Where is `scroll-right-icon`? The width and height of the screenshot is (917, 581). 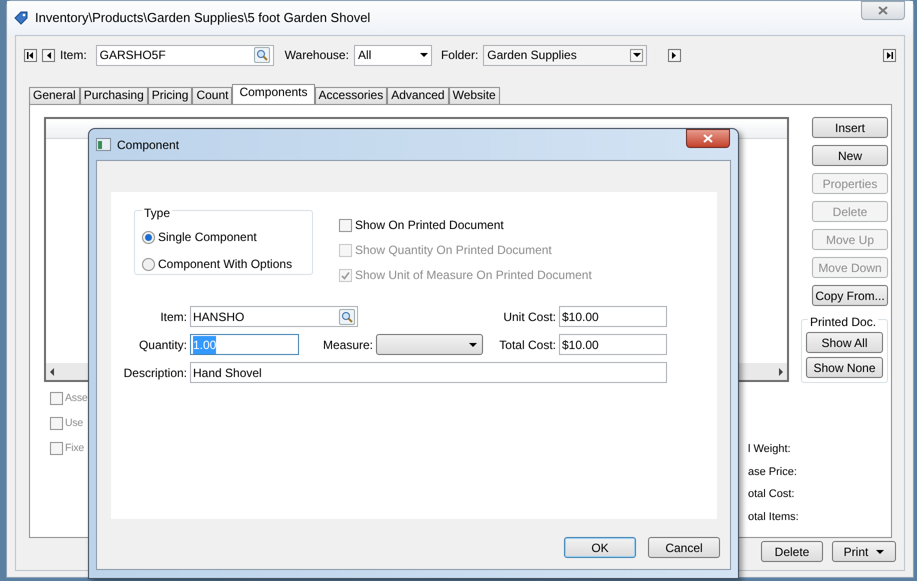 scroll-right-icon is located at coordinates (781, 372).